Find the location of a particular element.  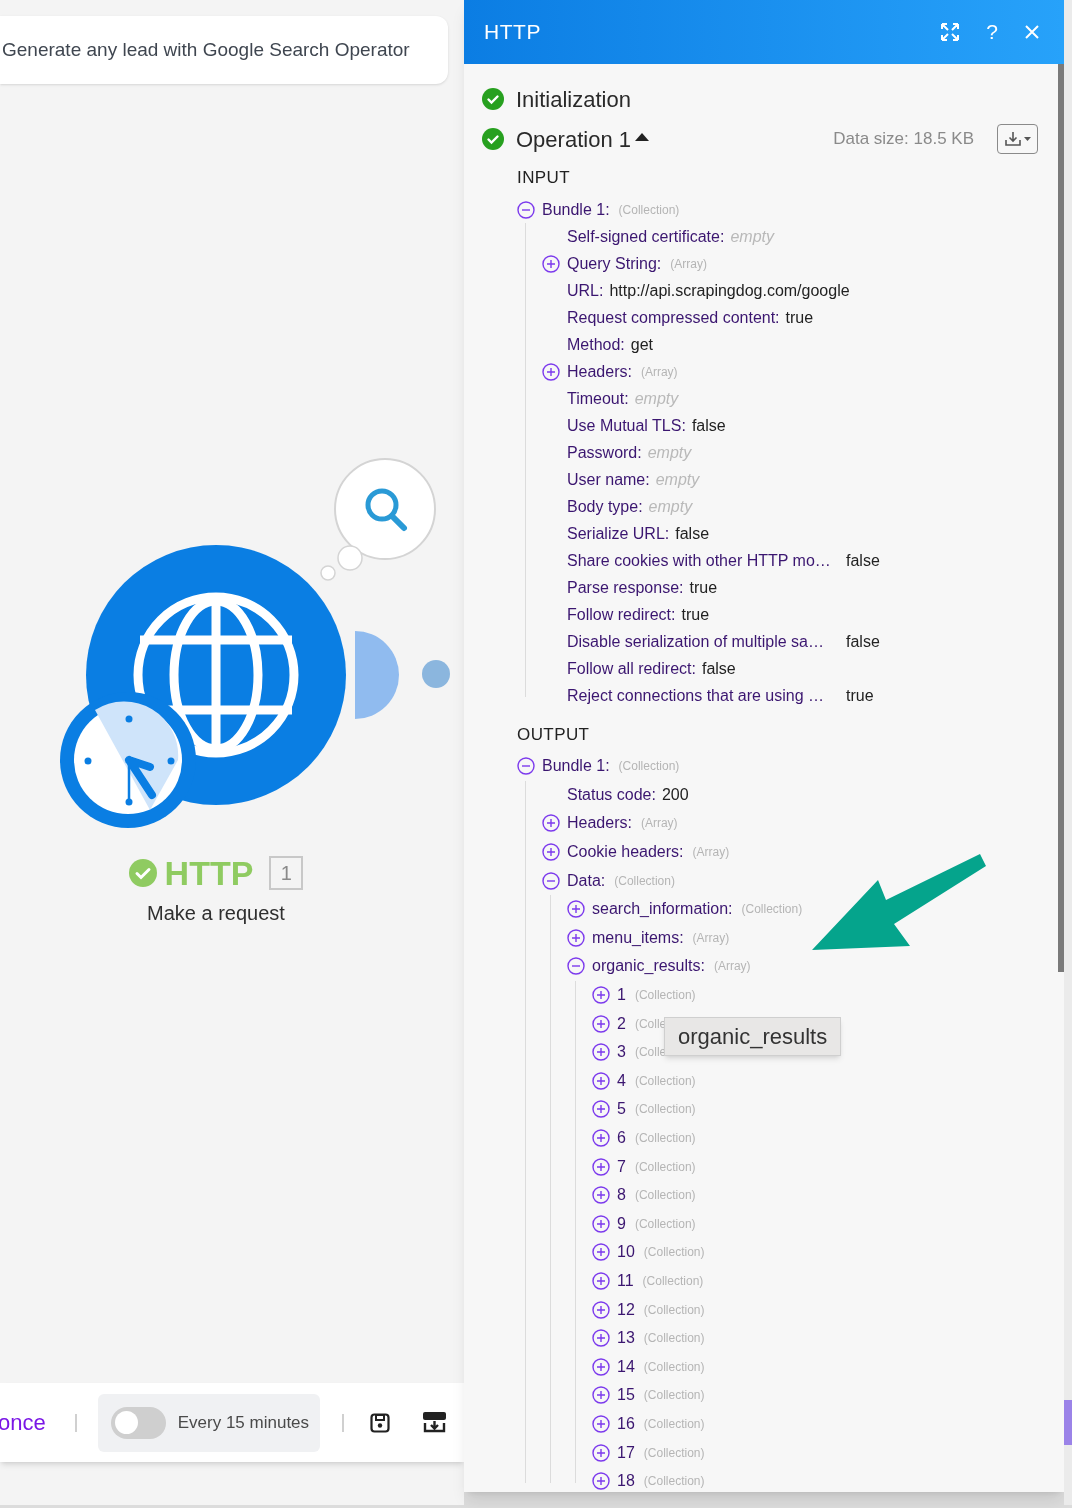

caret-icon is located at coordinates (641, 137).